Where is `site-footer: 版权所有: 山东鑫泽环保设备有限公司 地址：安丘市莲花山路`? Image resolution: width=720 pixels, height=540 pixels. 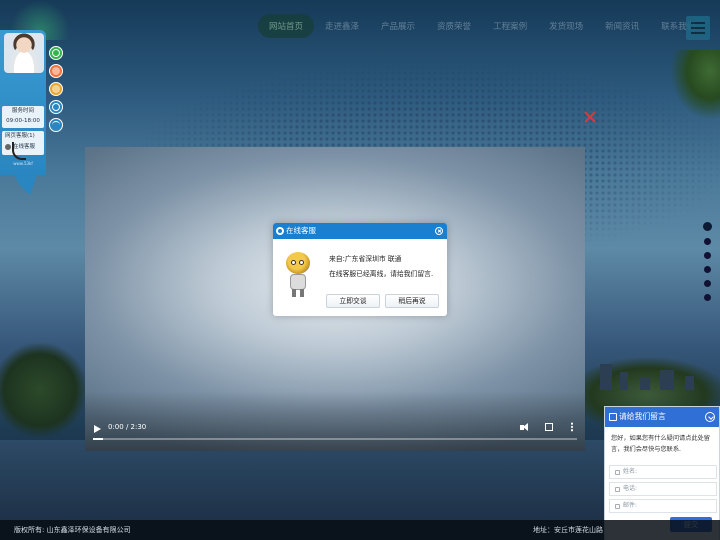
site-footer: 版权所有: 山东鑫泽环保设备有限公司 地址：安丘市莲花山路 is located at coordinates (360, 530).